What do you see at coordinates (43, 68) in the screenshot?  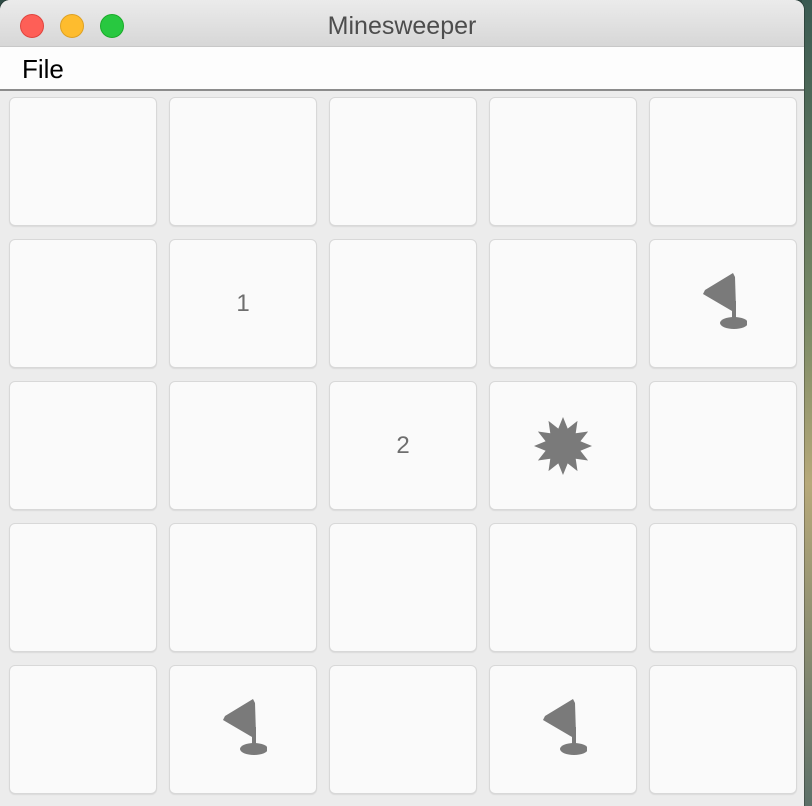 I see `menu-file: File` at bounding box center [43, 68].